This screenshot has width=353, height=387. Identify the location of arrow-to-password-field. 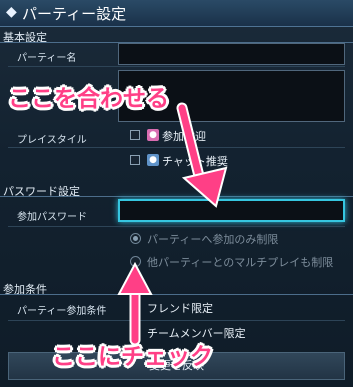
(202, 155).